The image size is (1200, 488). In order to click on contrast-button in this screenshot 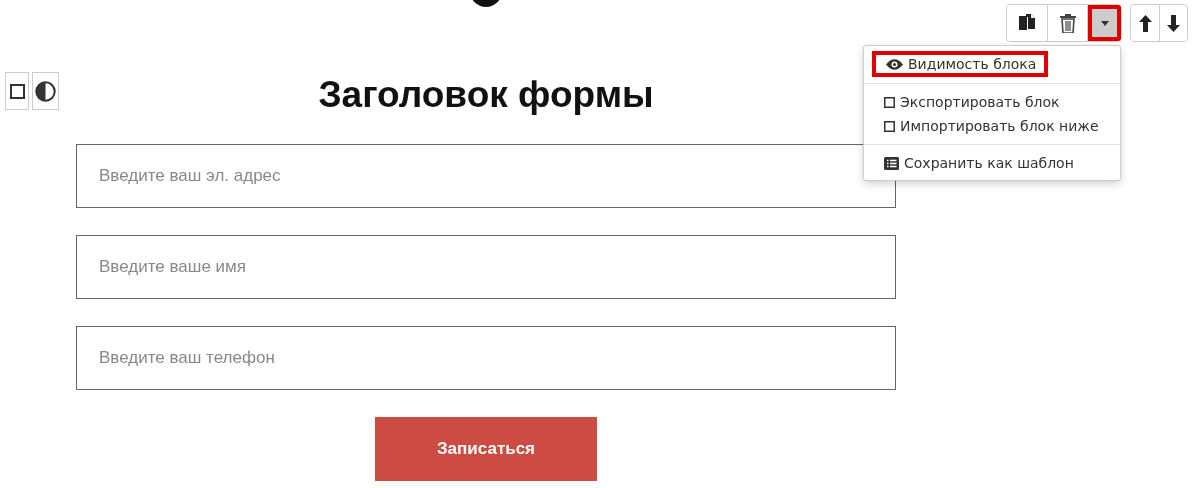, I will do `click(45, 91)`.